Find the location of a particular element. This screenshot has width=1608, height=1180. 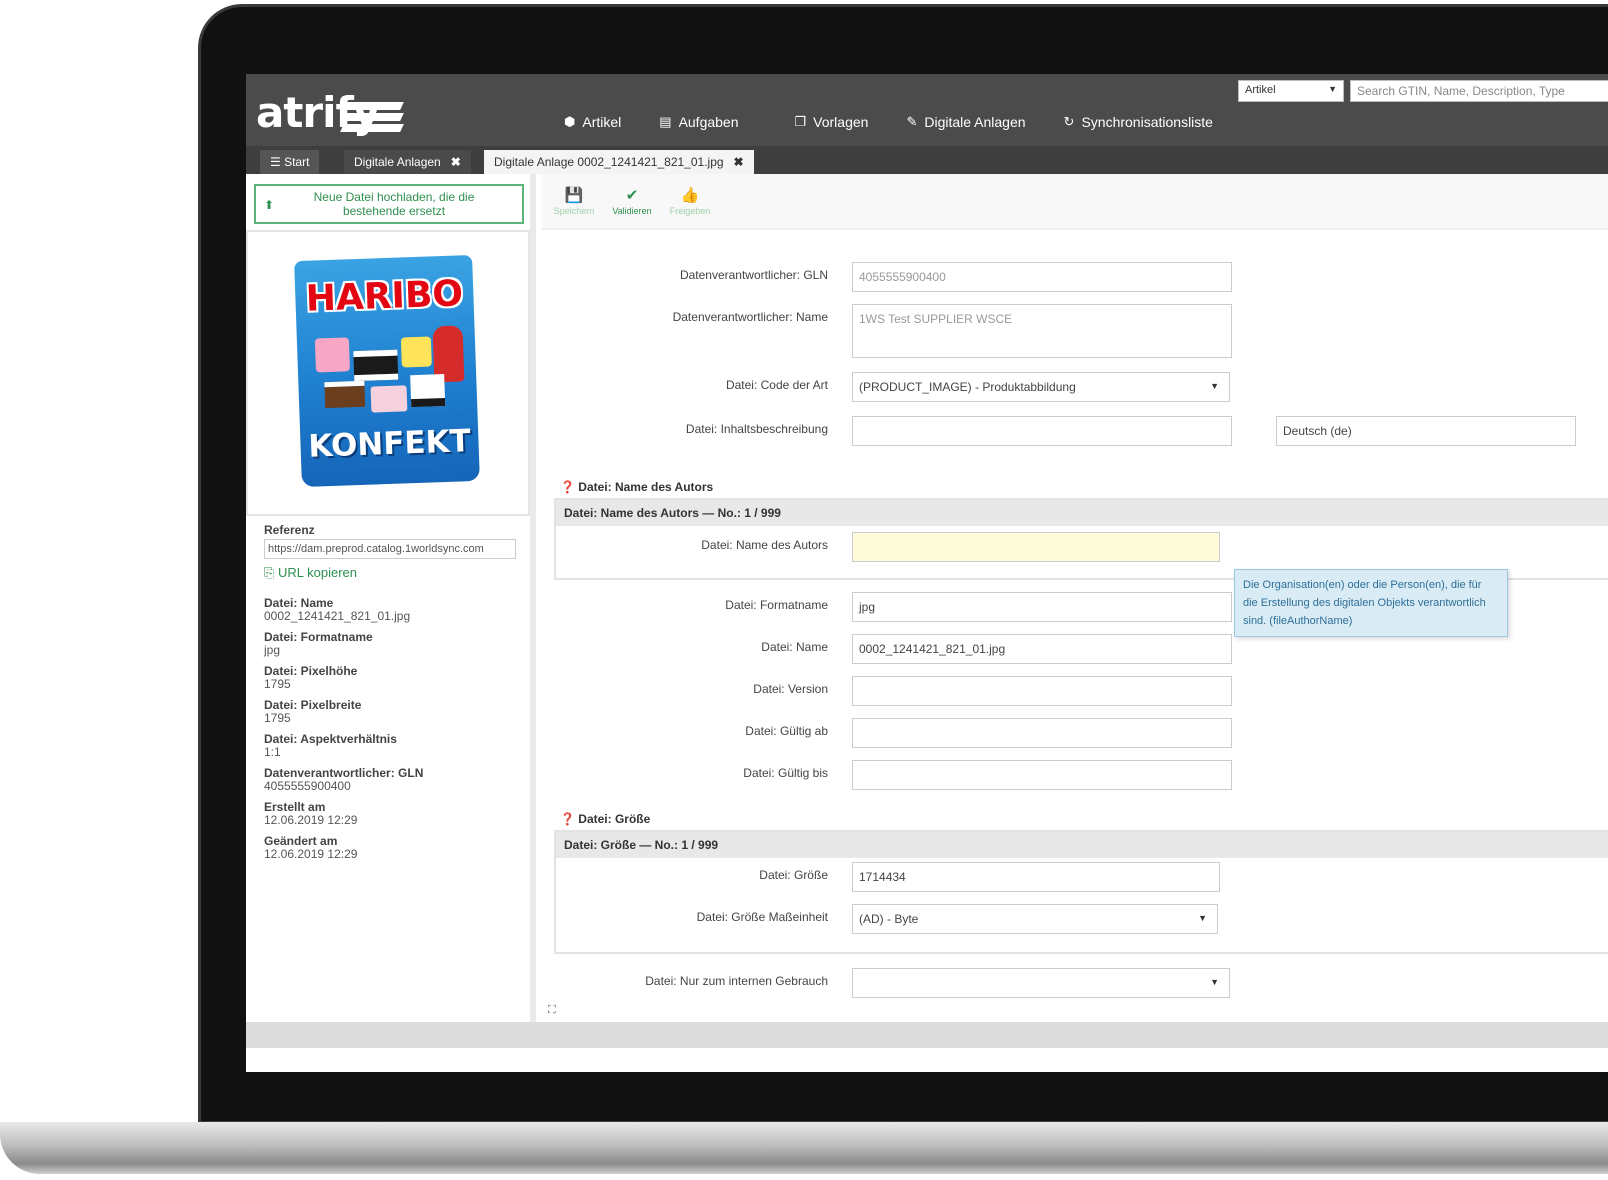

release-button: 👍 Freigeben is located at coordinates (690, 201).